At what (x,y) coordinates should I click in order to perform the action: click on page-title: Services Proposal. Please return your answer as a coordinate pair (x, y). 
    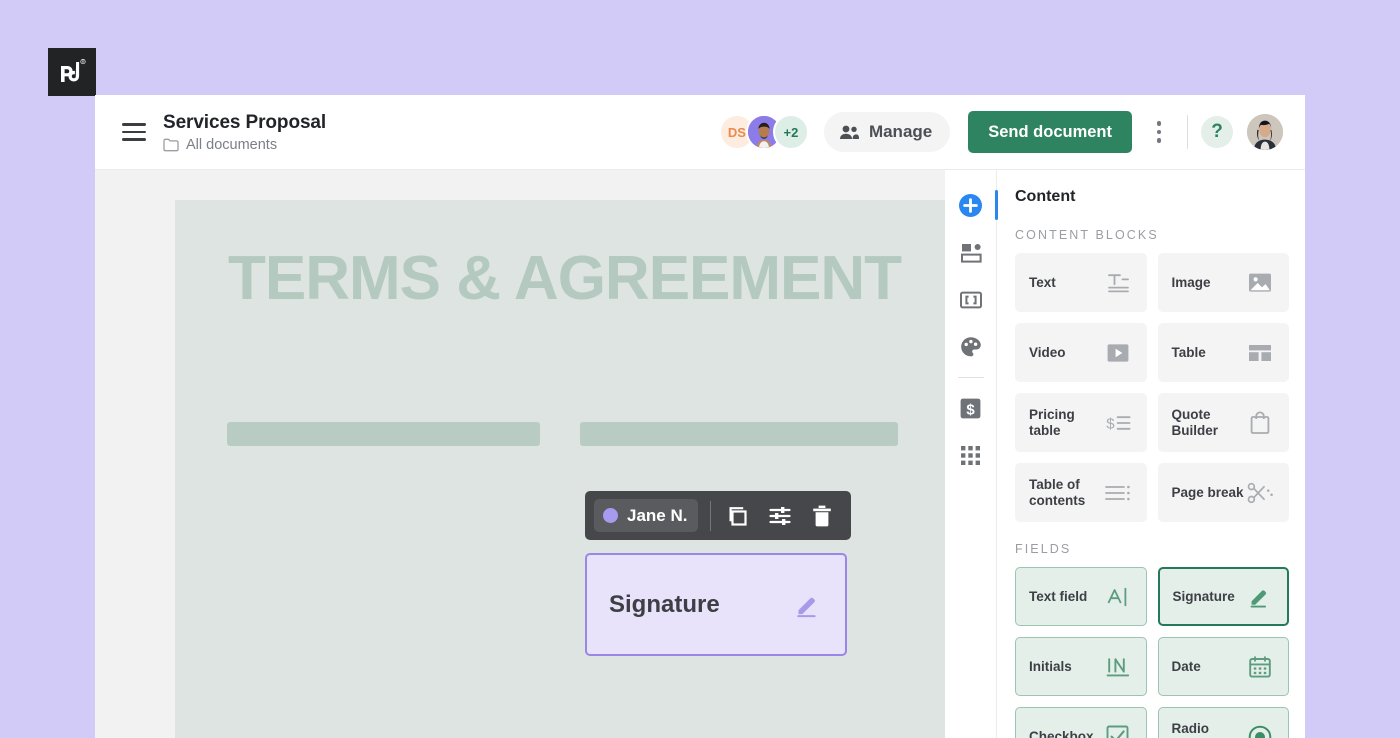
    Looking at the image, I should click on (245, 122).